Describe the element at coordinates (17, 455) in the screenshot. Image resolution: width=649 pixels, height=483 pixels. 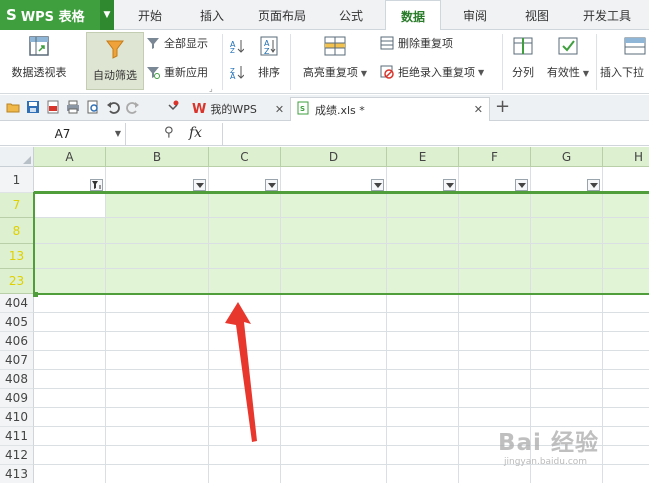
I see `row-header-412: 412` at that location.